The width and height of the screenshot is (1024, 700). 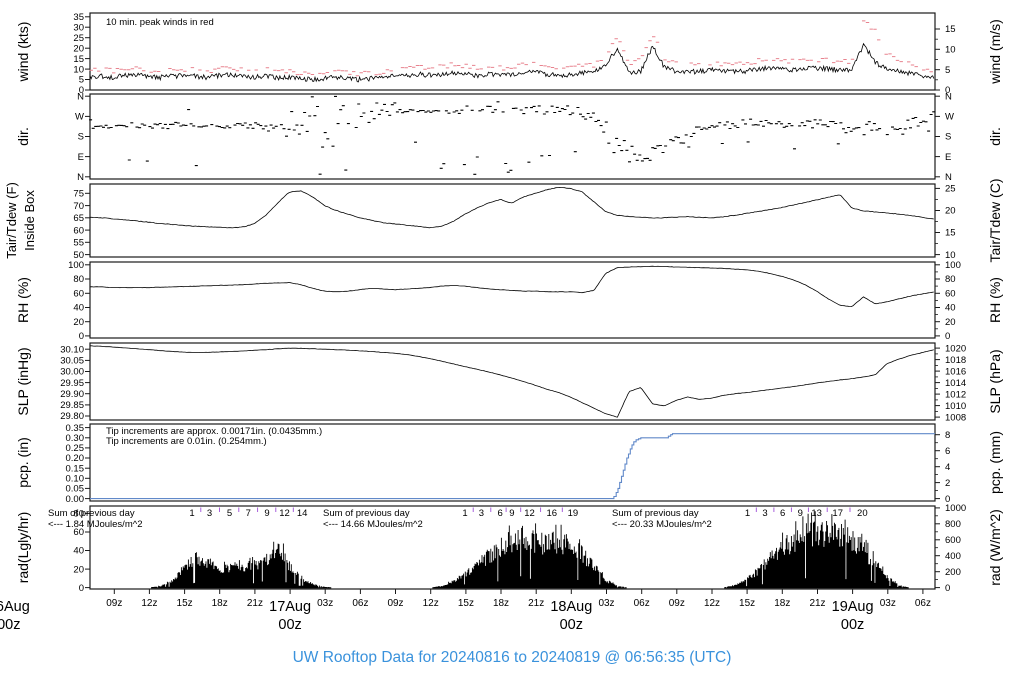 What do you see at coordinates (953, 540) in the screenshot?
I see `svg-text: 600` at bounding box center [953, 540].